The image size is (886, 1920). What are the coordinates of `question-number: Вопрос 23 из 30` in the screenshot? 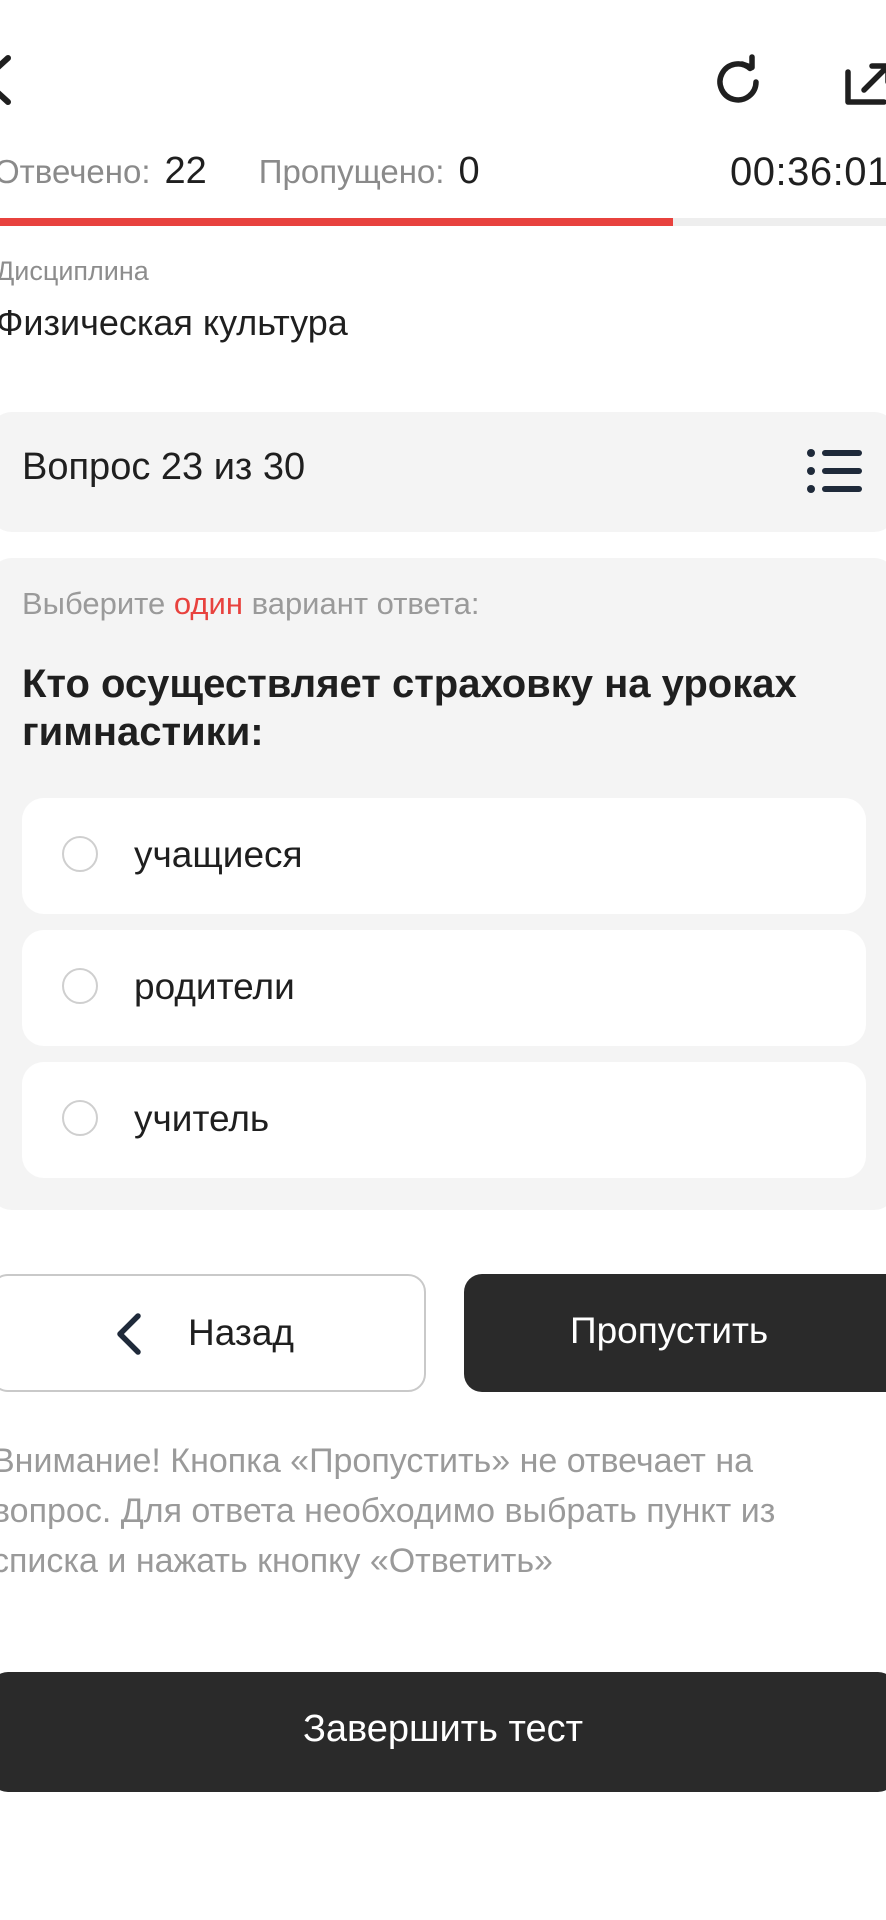 It's located at (164, 467).